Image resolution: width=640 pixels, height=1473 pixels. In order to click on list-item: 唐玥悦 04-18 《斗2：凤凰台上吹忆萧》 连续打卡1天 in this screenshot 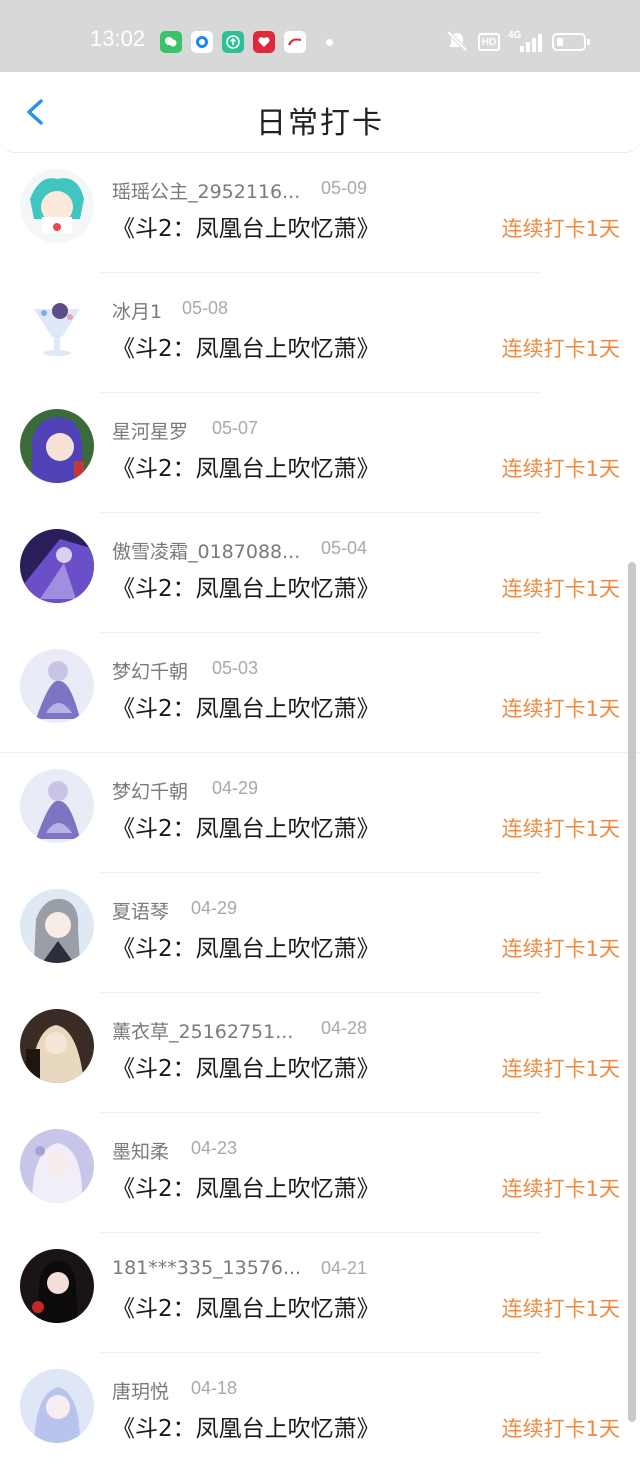, I will do `click(320, 1413)`.